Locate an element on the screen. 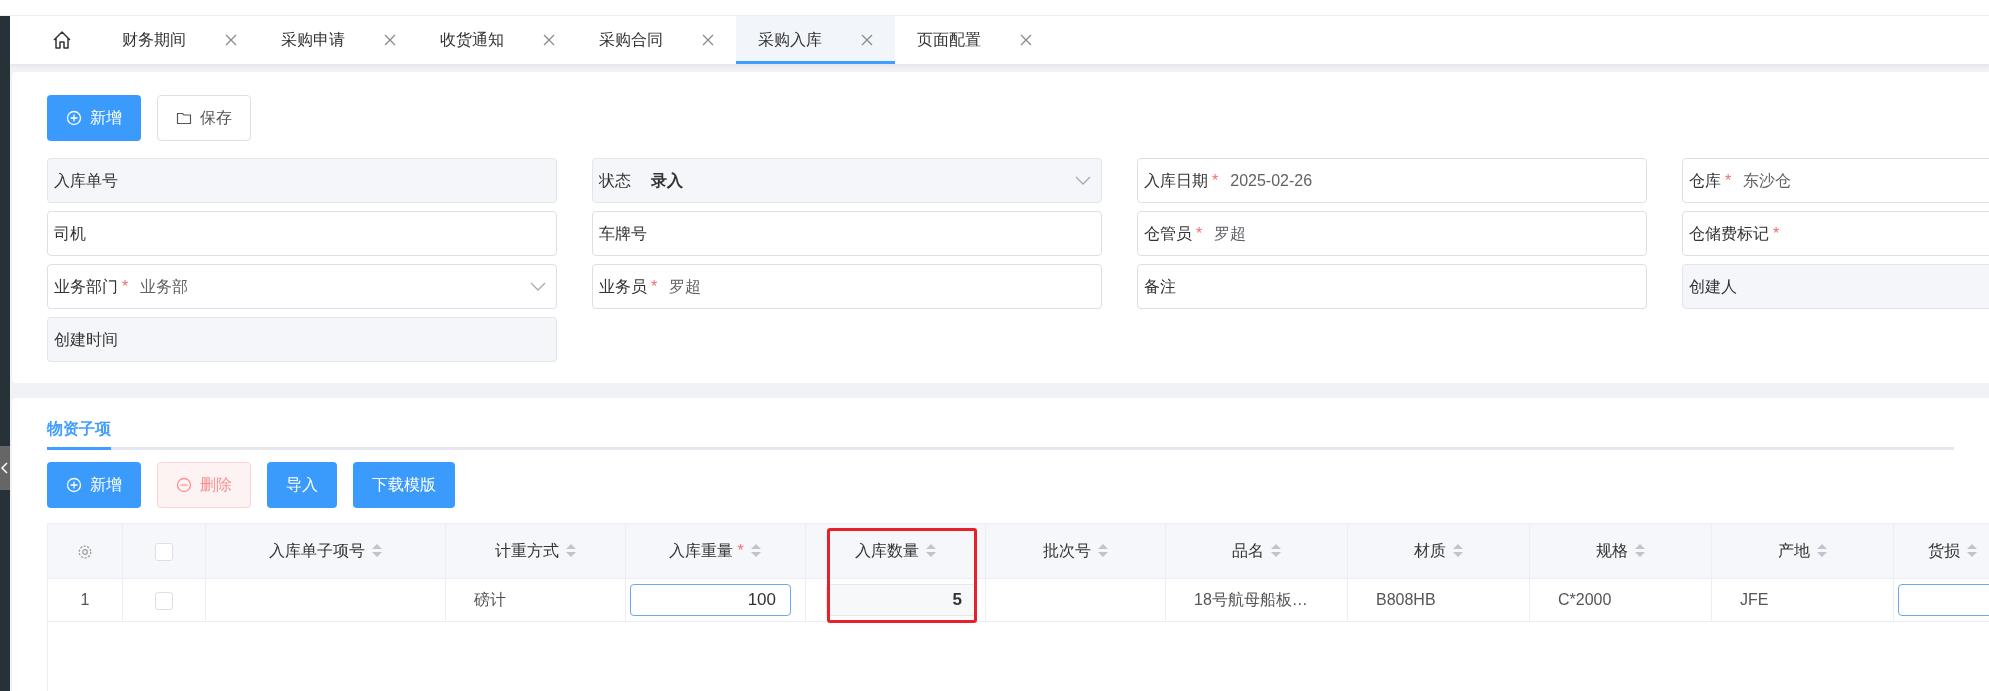 The width and height of the screenshot is (1989, 691). field-label: 业务部门 is located at coordinates (86, 286).